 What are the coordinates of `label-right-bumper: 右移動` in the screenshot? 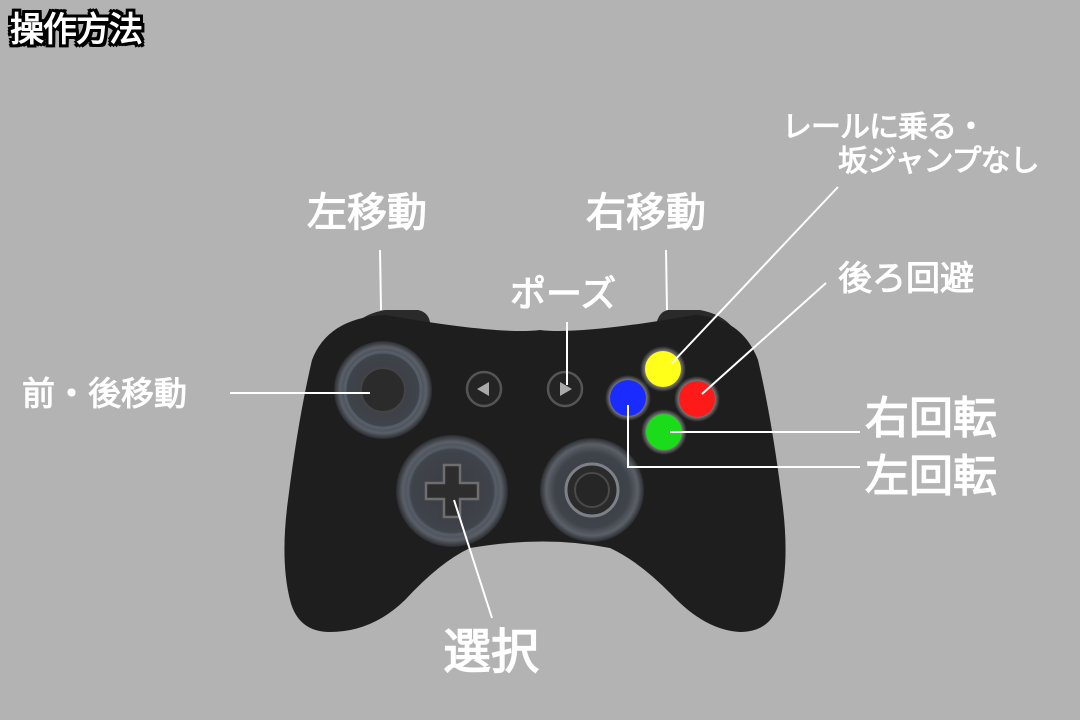 It's located at (646, 213).